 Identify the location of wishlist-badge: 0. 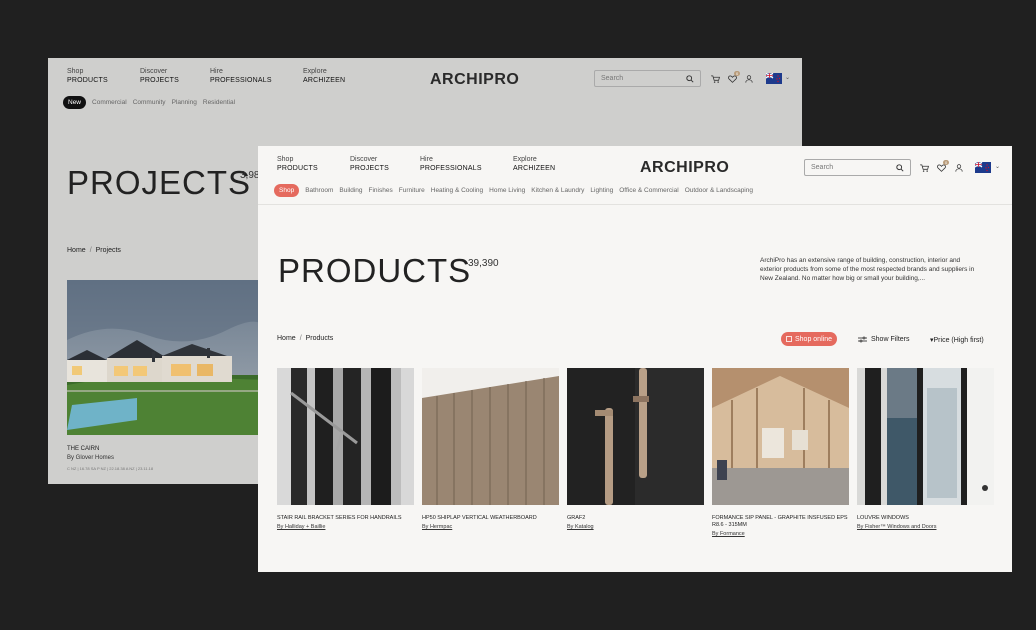
(737, 73).